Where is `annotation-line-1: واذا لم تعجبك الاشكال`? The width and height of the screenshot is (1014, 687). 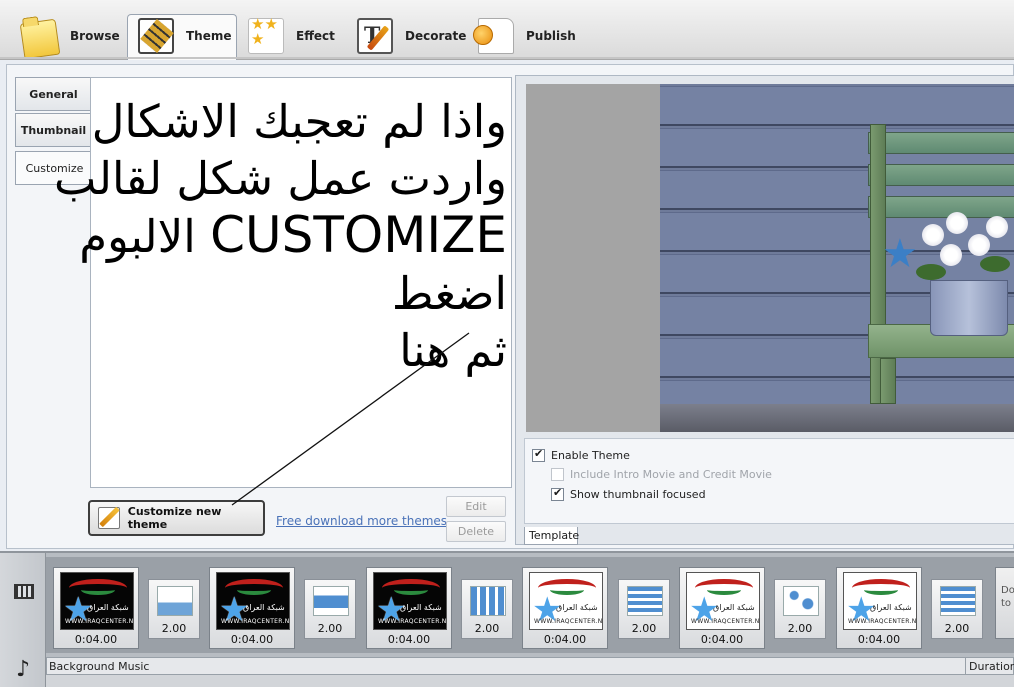 annotation-line-1: واذا لم تعجبك الاشكال is located at coordinates (299, 121).